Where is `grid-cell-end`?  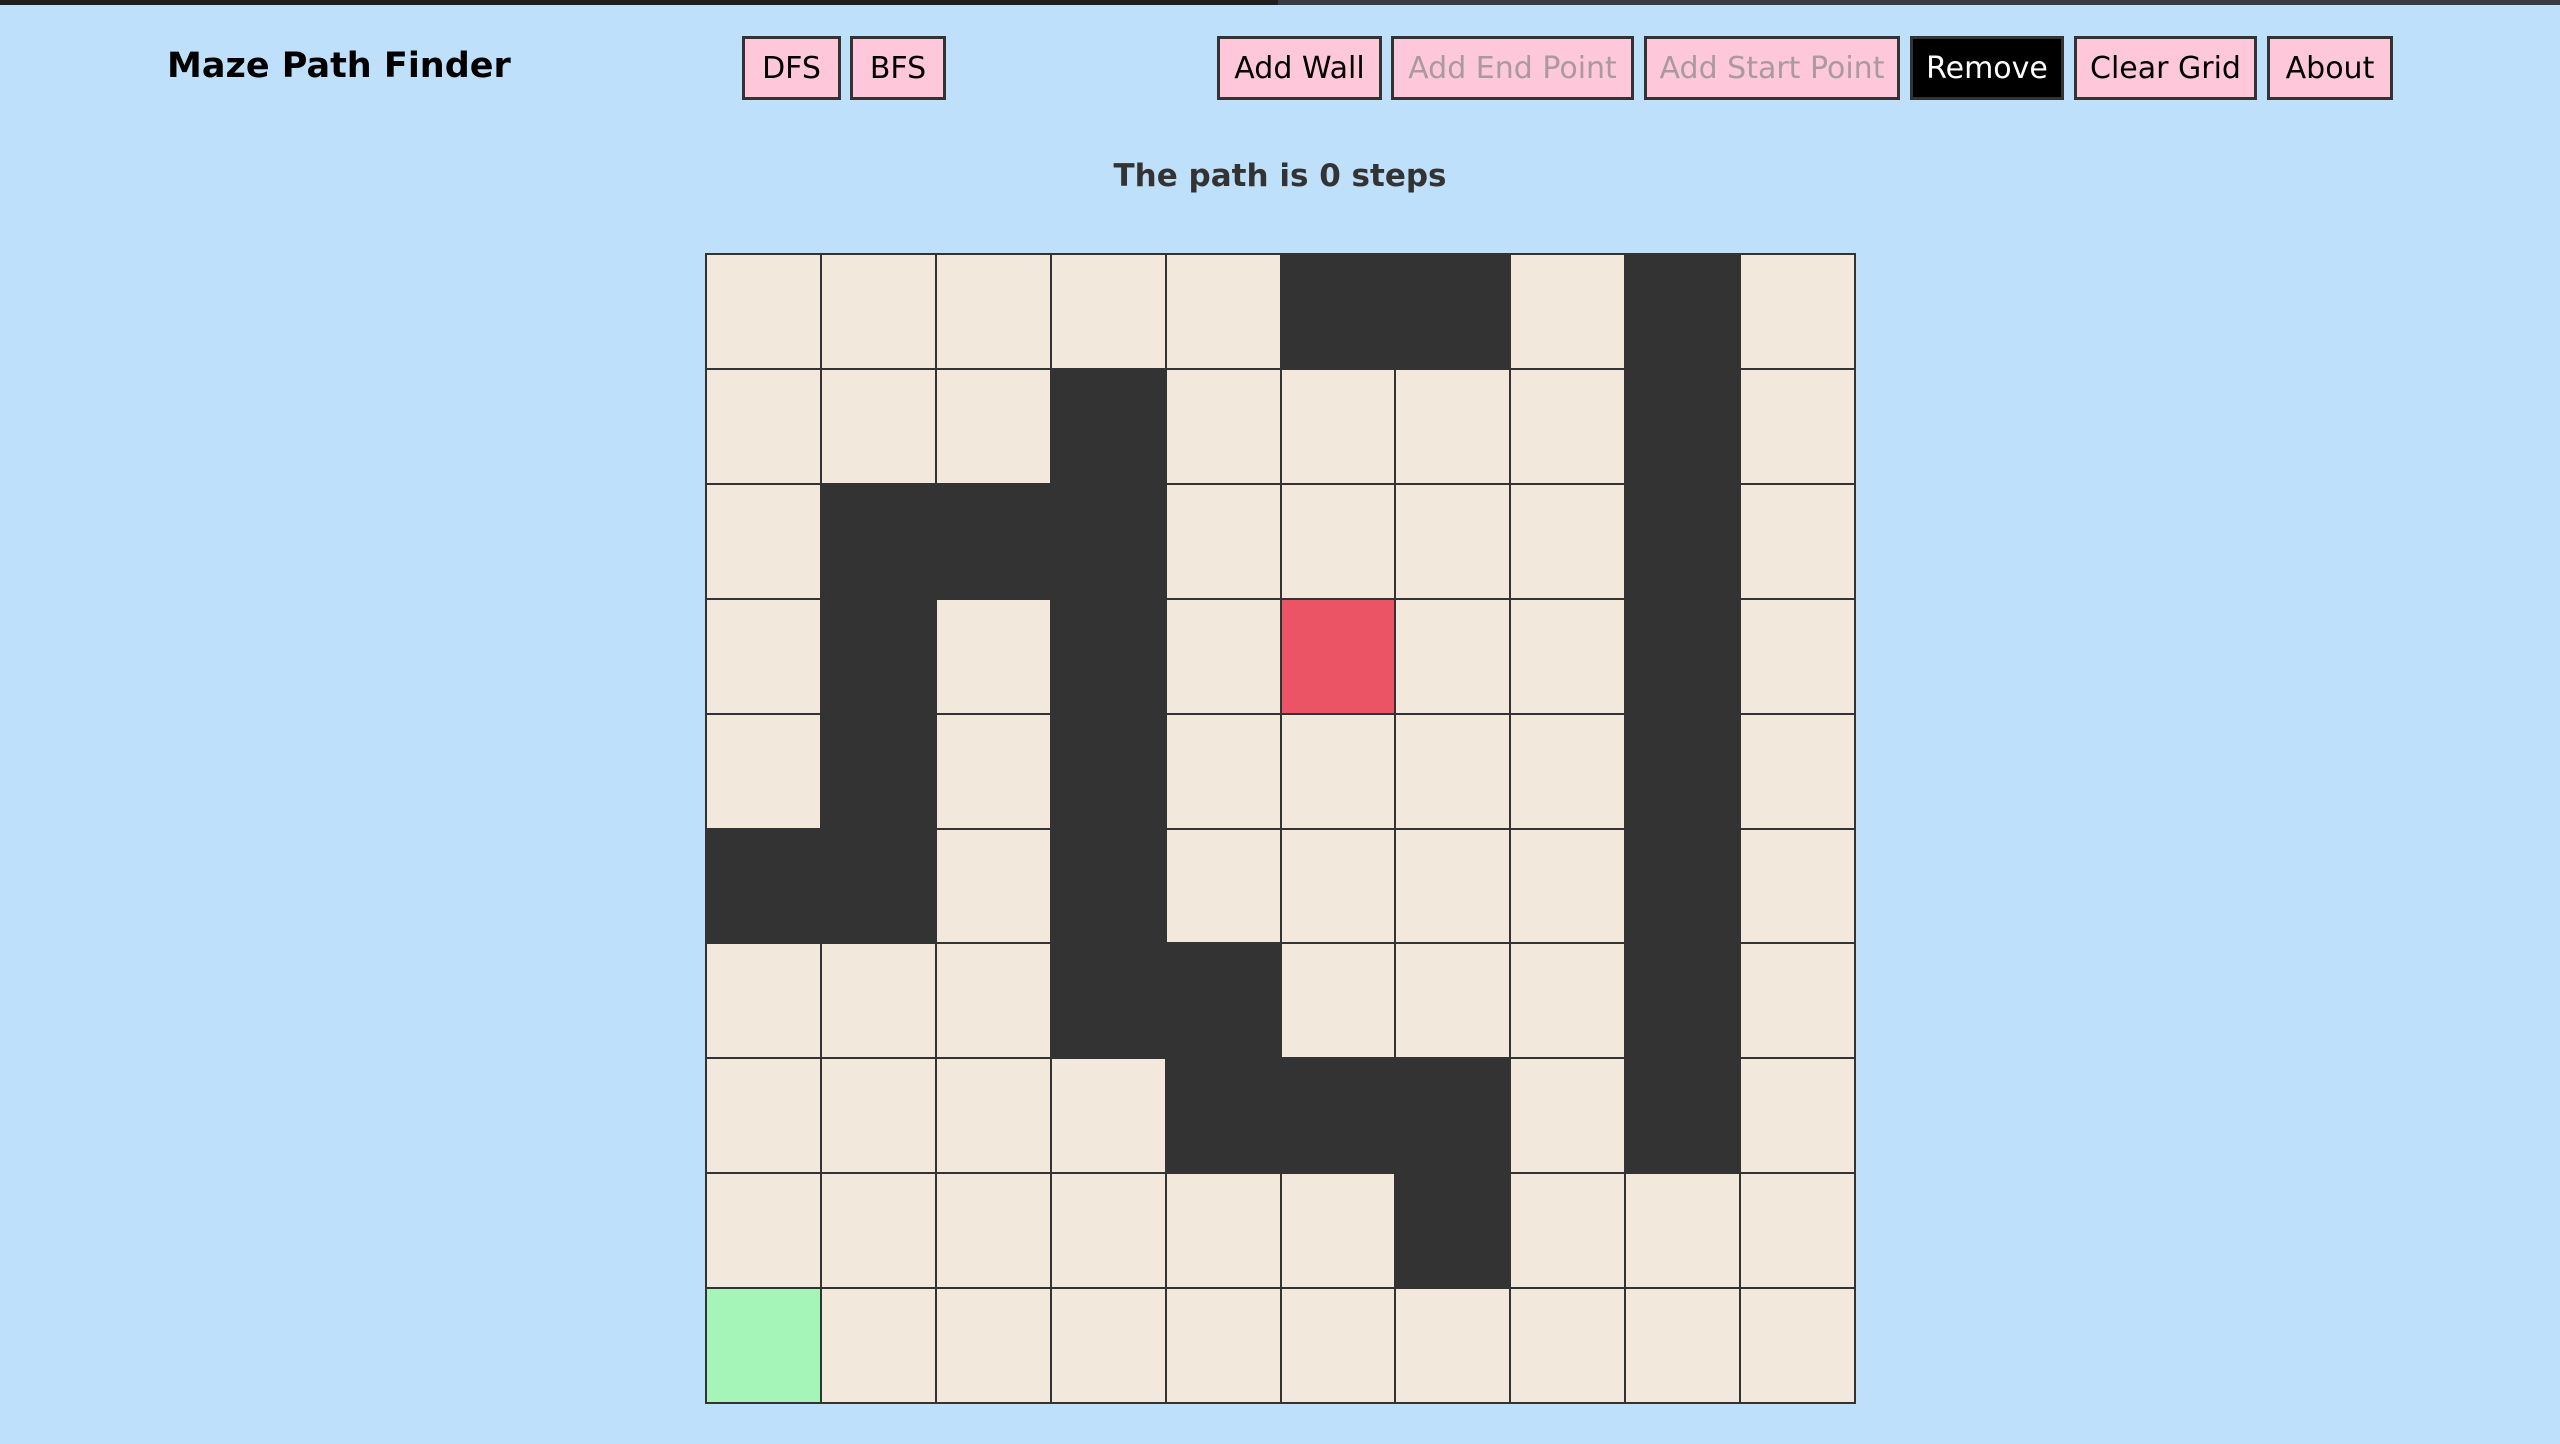
grid-cell-end is located at coordinates (1338, 656).